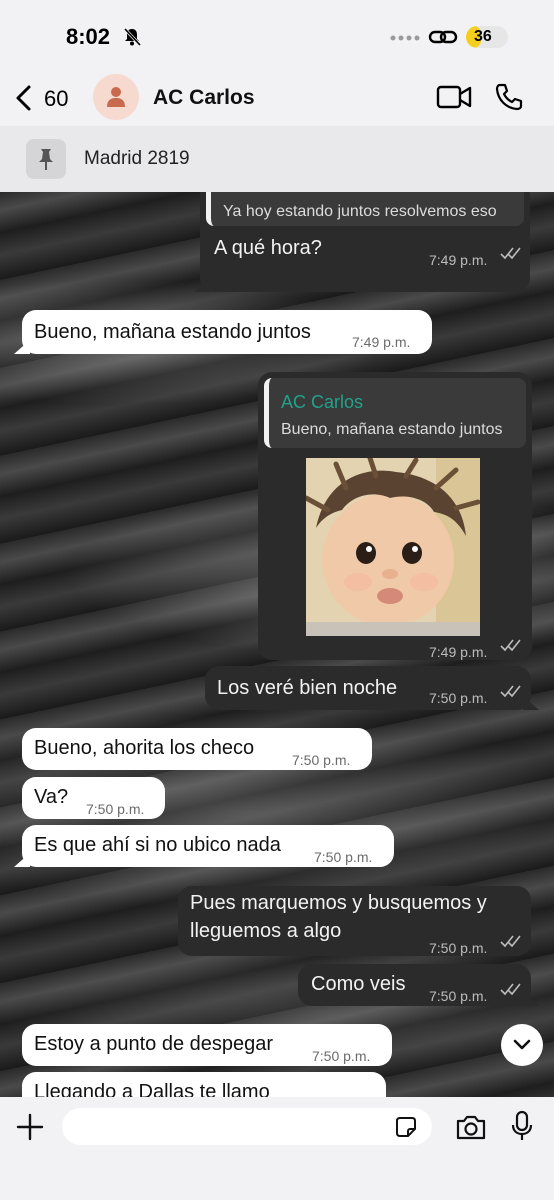  What do you see at coordinates (392, 429) in the screenshot?
I see `reply-text: Bueno, mañana estando juntos` at bounding box center [392, 429].